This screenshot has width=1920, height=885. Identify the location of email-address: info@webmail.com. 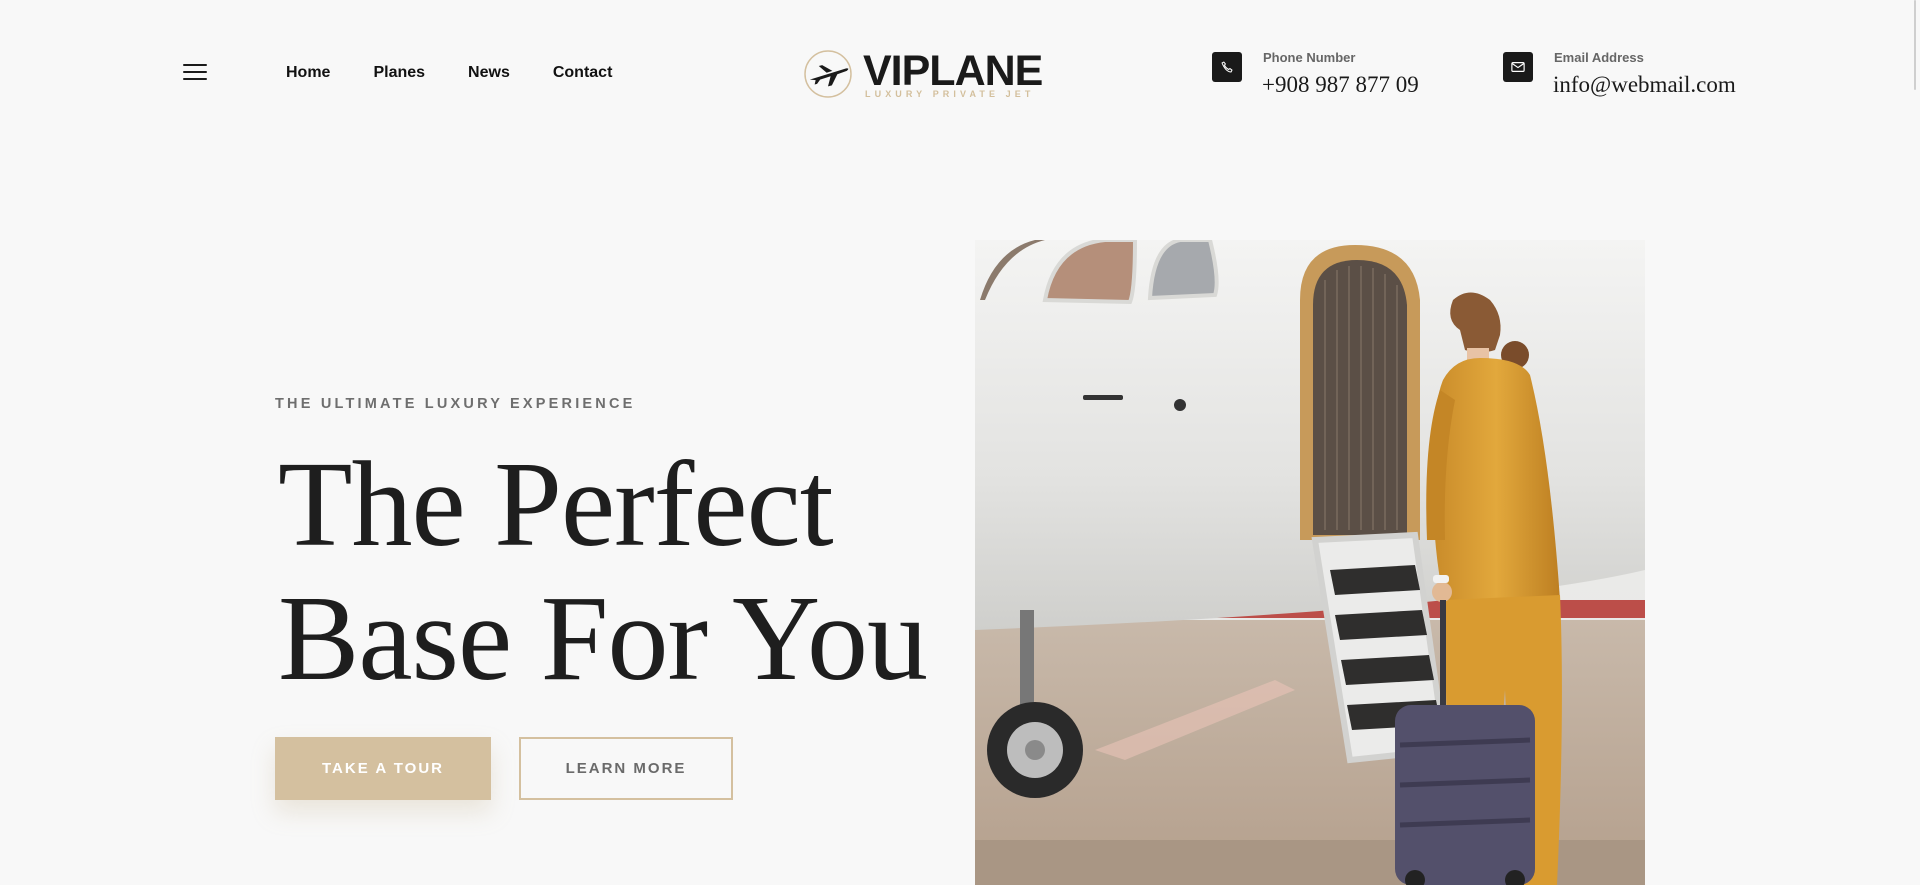
(1644, 85).